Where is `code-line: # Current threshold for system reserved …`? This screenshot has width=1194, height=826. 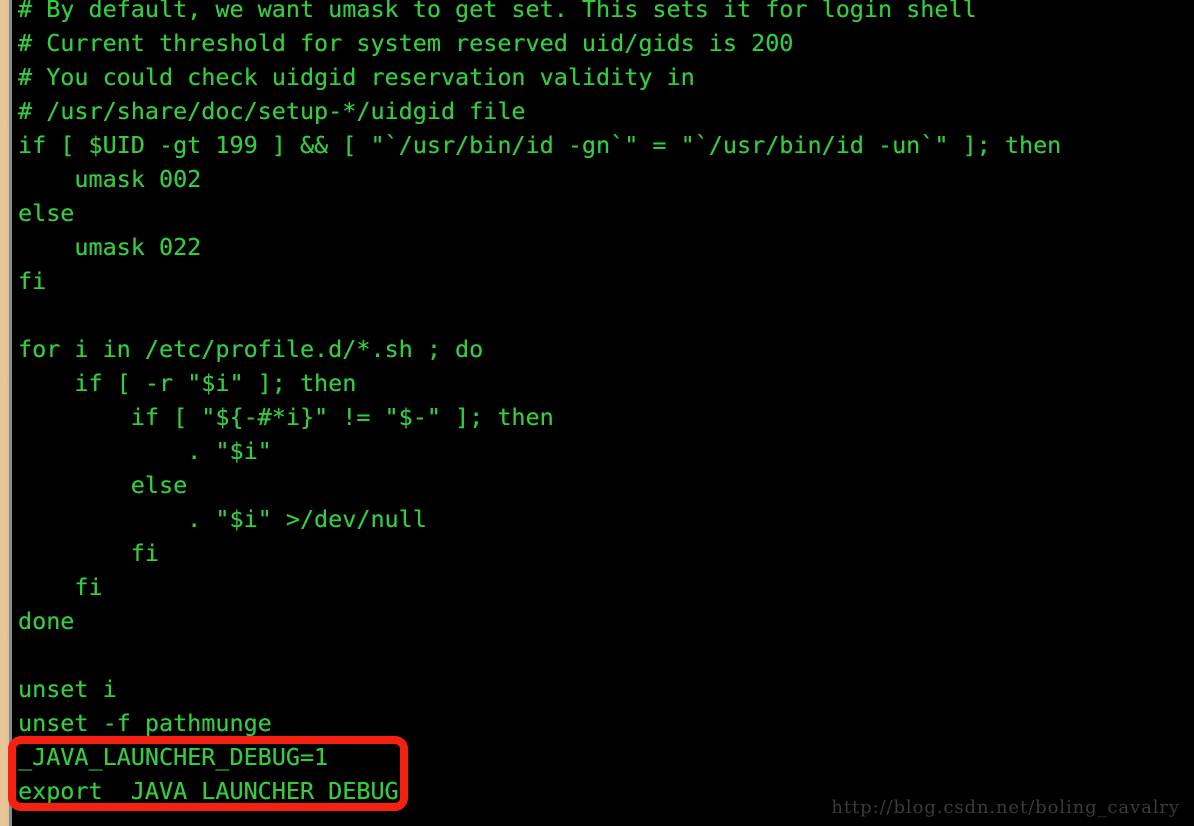
code-line: # Current threshold for system reserved … is located at coordinates (406, 43).